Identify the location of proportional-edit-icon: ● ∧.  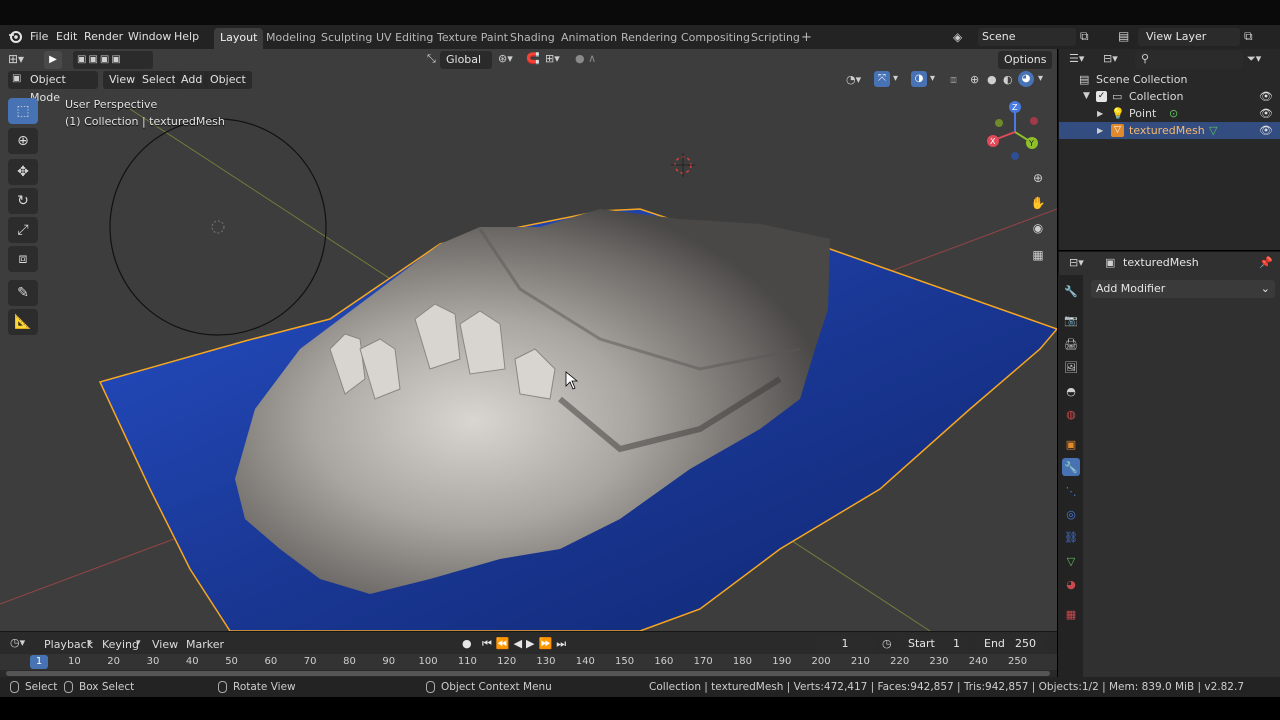
(585, 58).